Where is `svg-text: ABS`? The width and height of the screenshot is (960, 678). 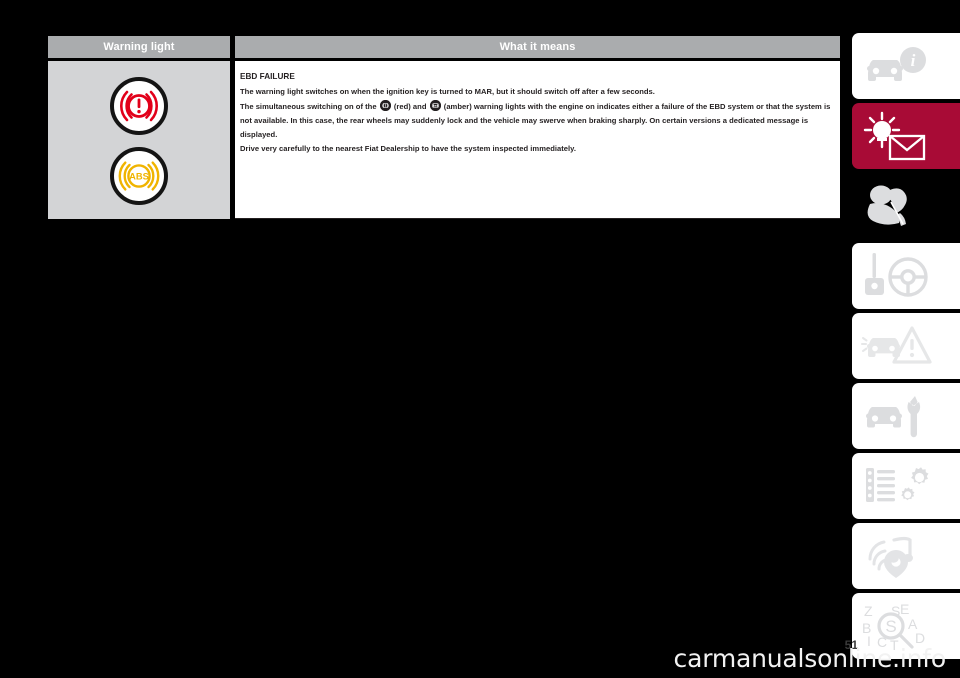 svg-text: ABS is located at coordinates (139, 176).